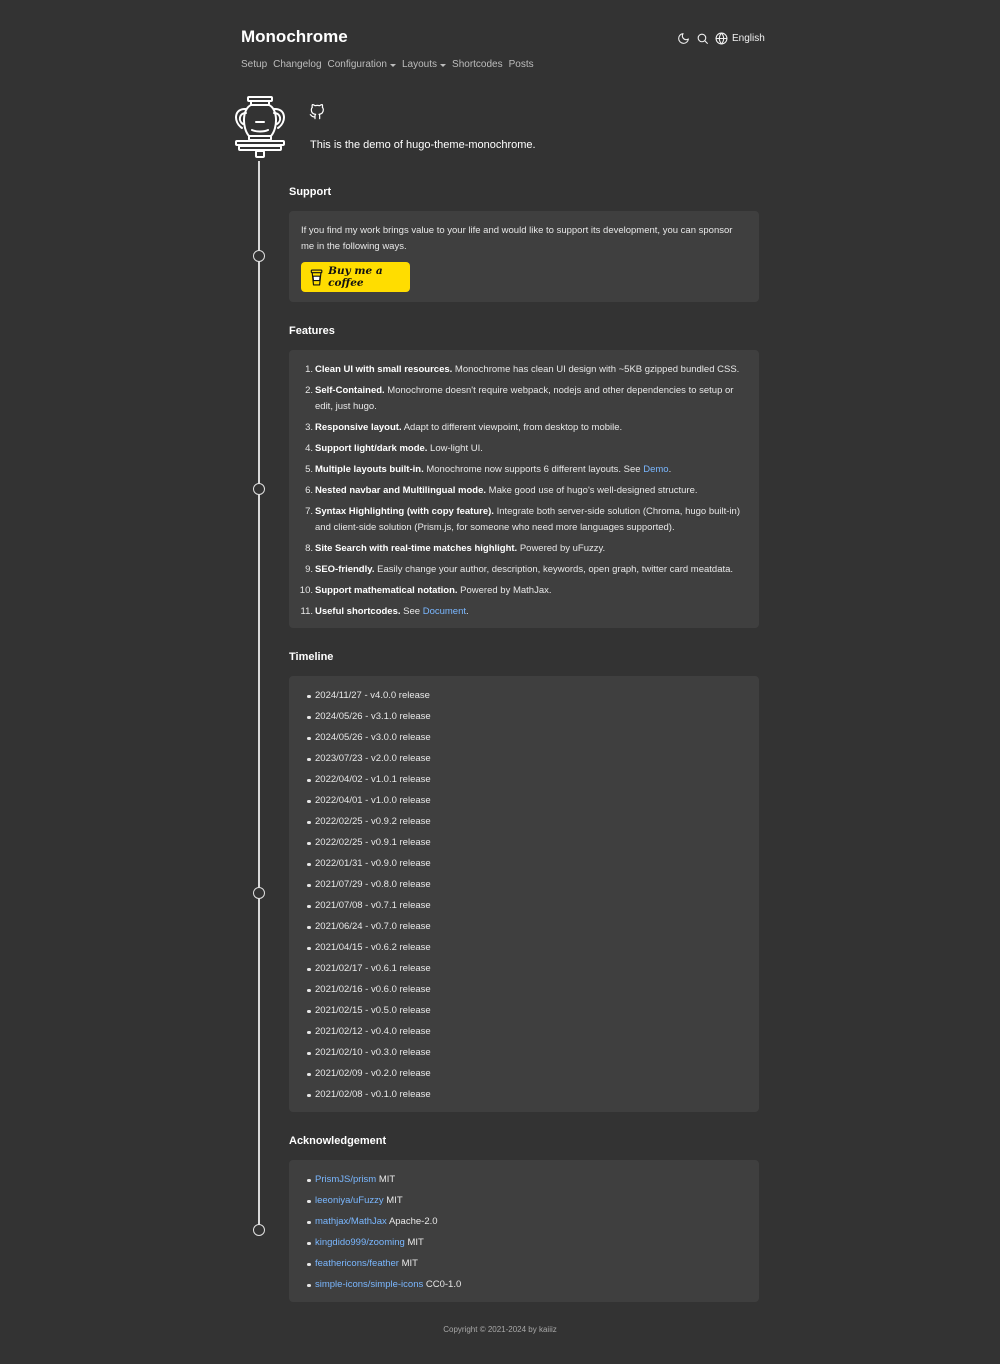 The height and width of the screenshot is (1364, 1000). I want to click on timeline-heading: Timeline, so click(311, 657).